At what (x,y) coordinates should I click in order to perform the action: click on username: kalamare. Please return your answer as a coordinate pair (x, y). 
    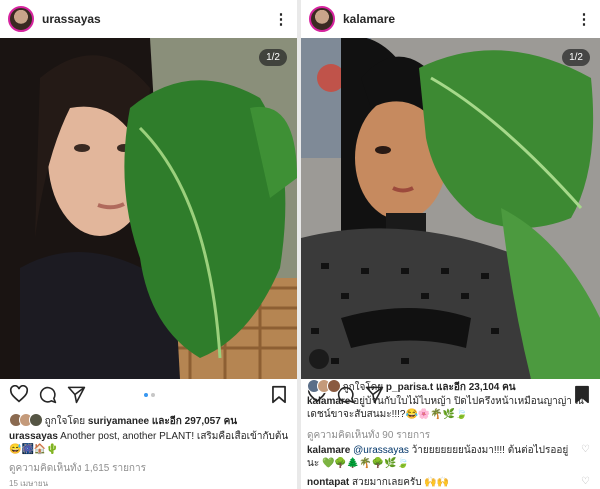
    Looking at the image, I should click on (458, 19).